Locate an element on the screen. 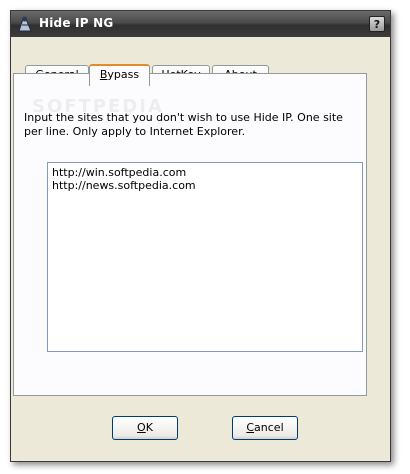  tab-bypass: Bypass is located at coordinates (119, 75).